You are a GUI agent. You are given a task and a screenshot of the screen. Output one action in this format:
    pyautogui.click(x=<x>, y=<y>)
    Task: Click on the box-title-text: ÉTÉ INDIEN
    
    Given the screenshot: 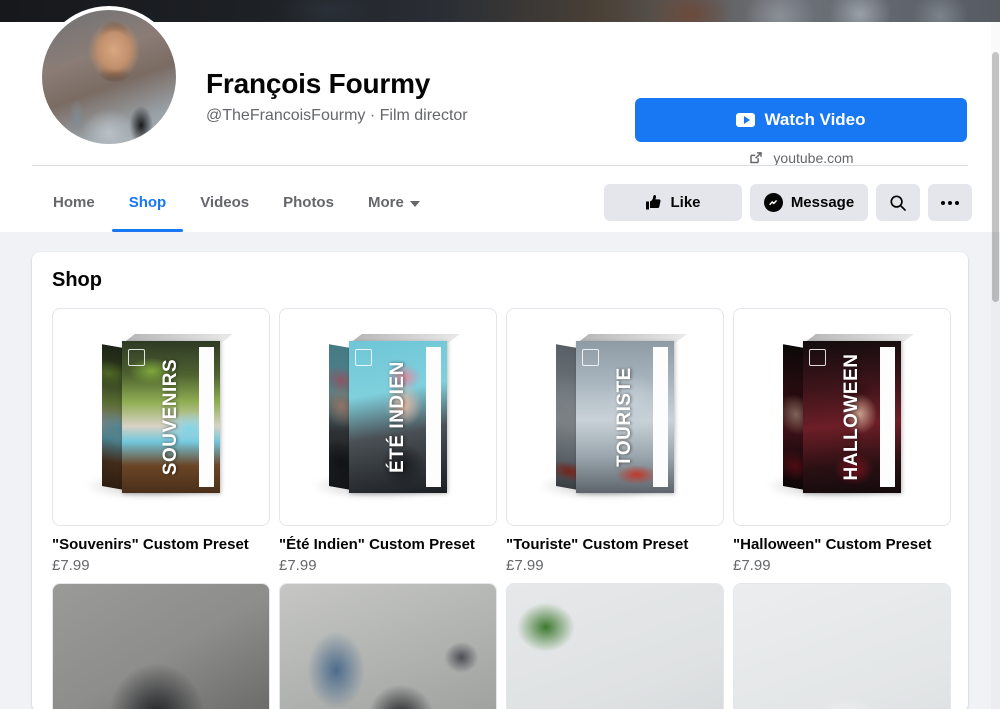 What is the action you would take?
    pyautogui.click(x=397, y=417)
    